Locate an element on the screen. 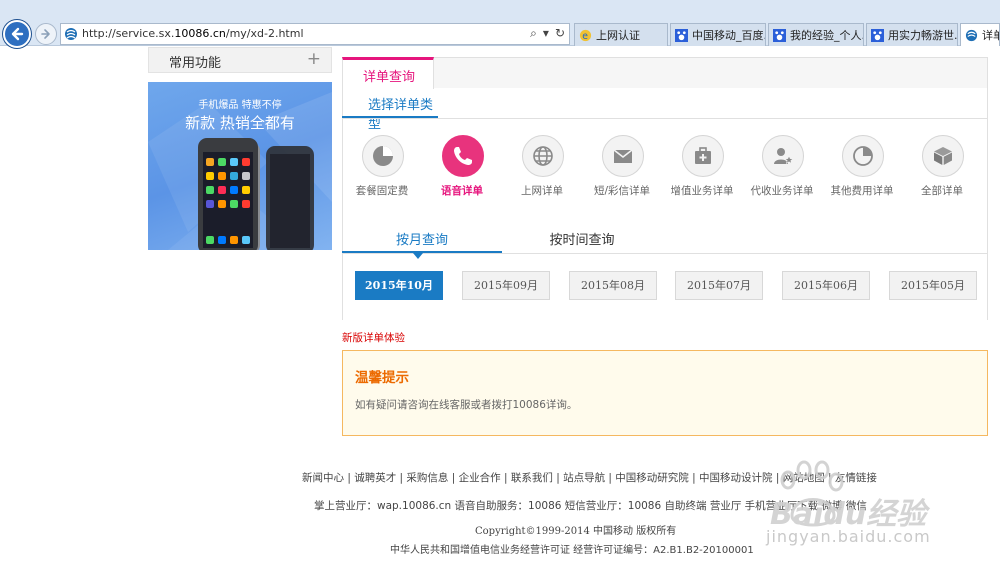  watermark-site: jingyan.baidu.com is located at coordinates (848, 536).